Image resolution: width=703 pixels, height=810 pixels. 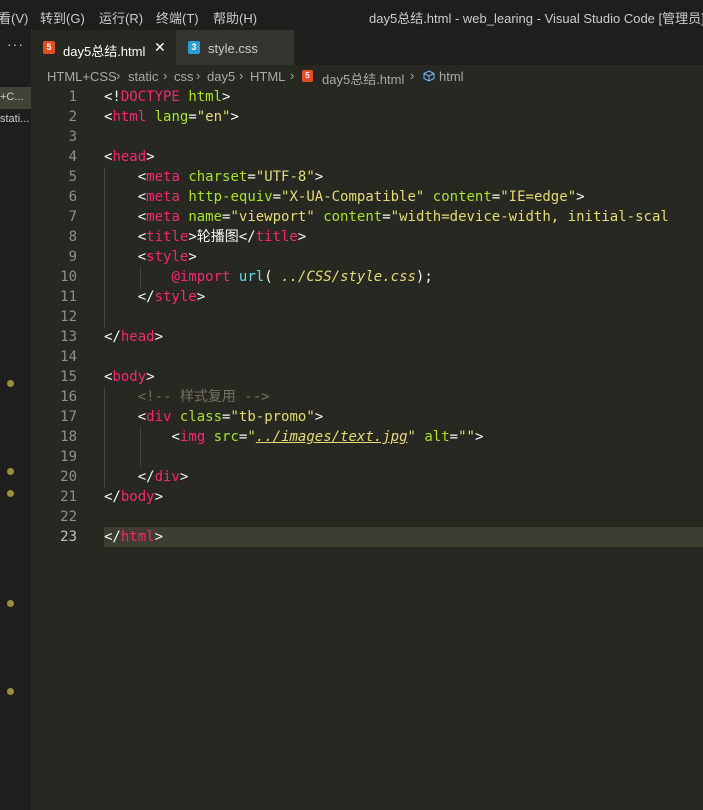 What do you see at coordinates (230, 177) in the screenshot?
I see `code-line: <meta charset="UTF-8">` at bounding box center [230, 177].